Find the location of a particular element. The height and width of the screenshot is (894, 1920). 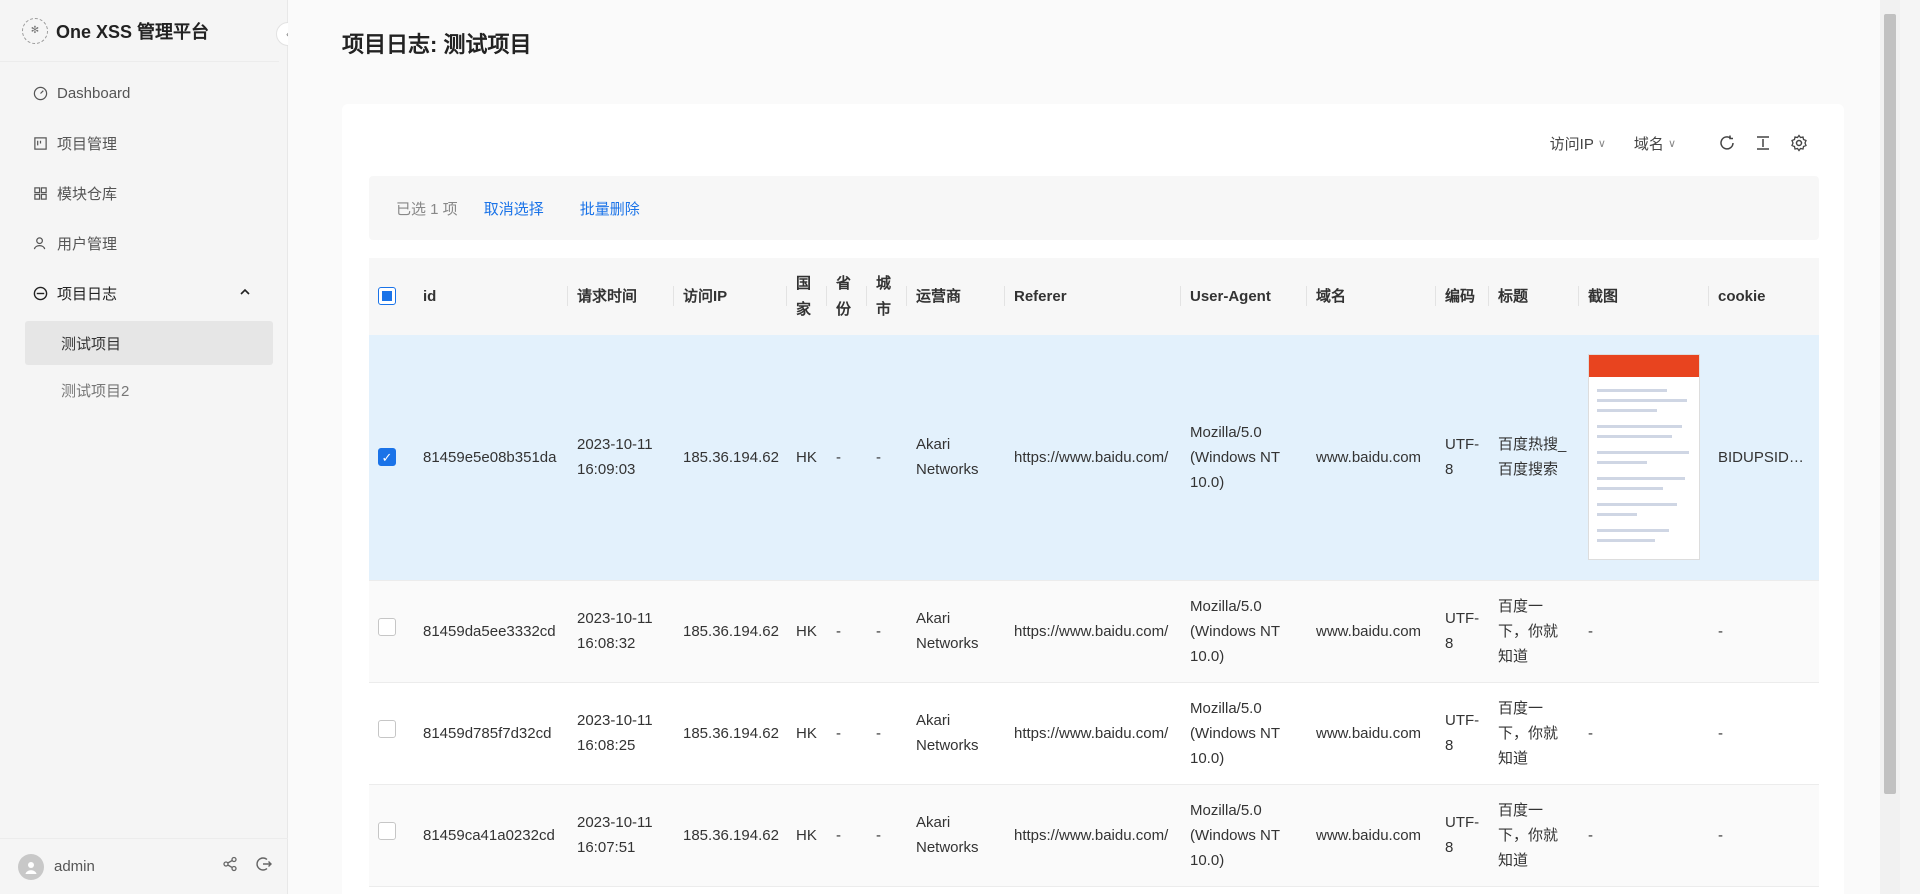

cell-time: 2023-10-11 16:09:03 is located at coordinates (621, 458).